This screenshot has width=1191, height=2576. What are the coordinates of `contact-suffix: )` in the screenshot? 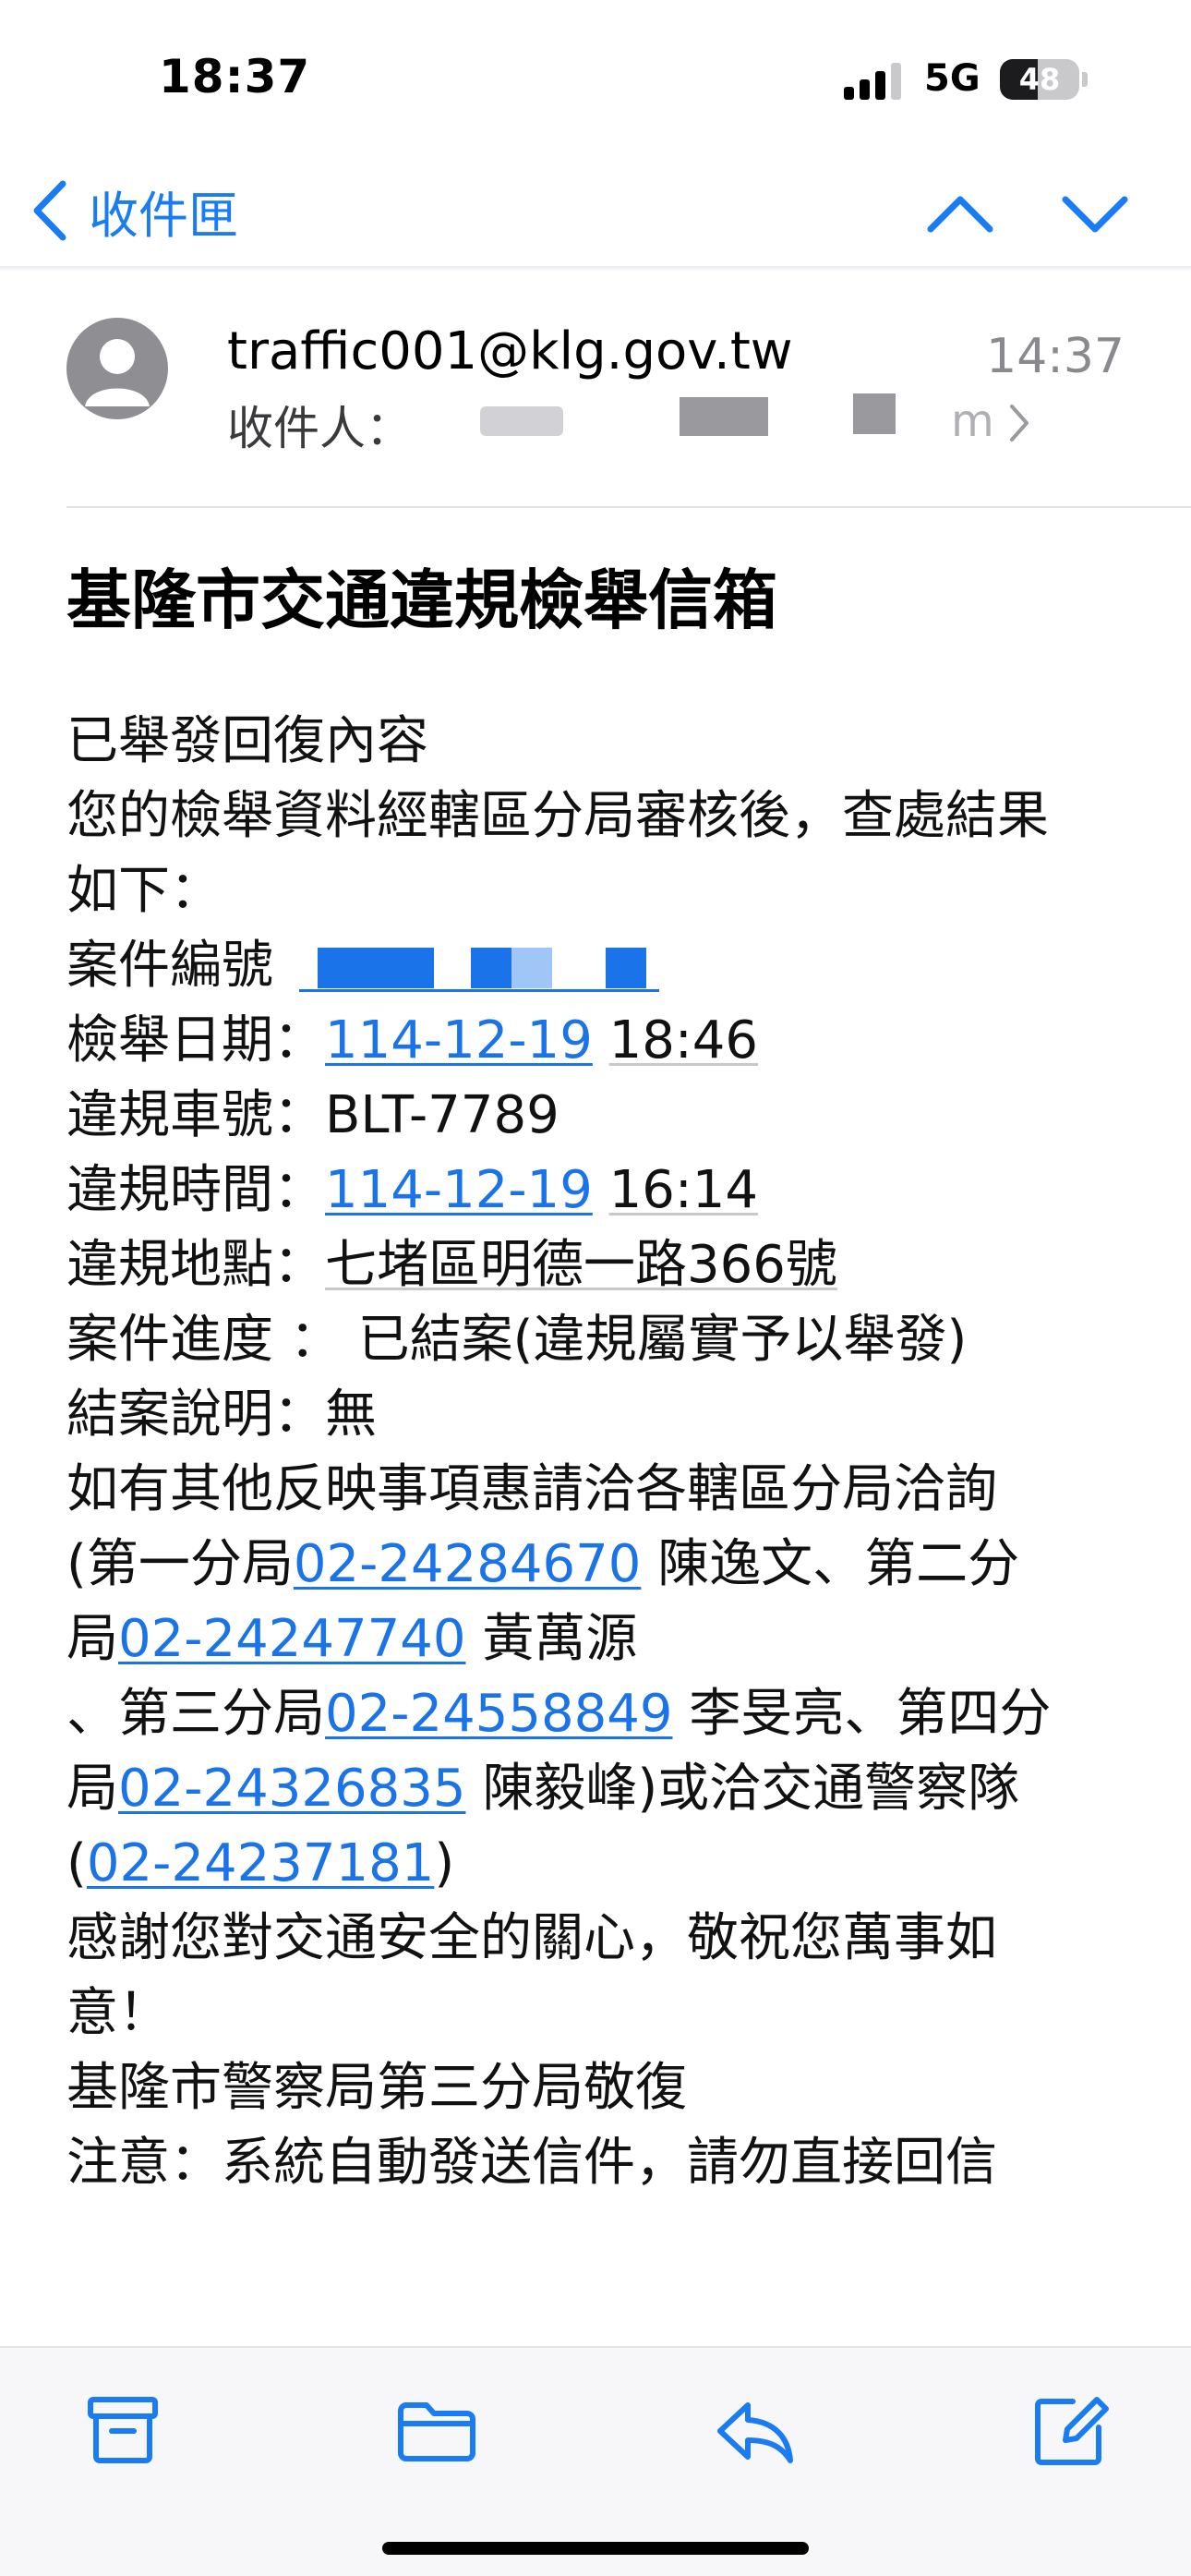 It's located at (444, 1863).